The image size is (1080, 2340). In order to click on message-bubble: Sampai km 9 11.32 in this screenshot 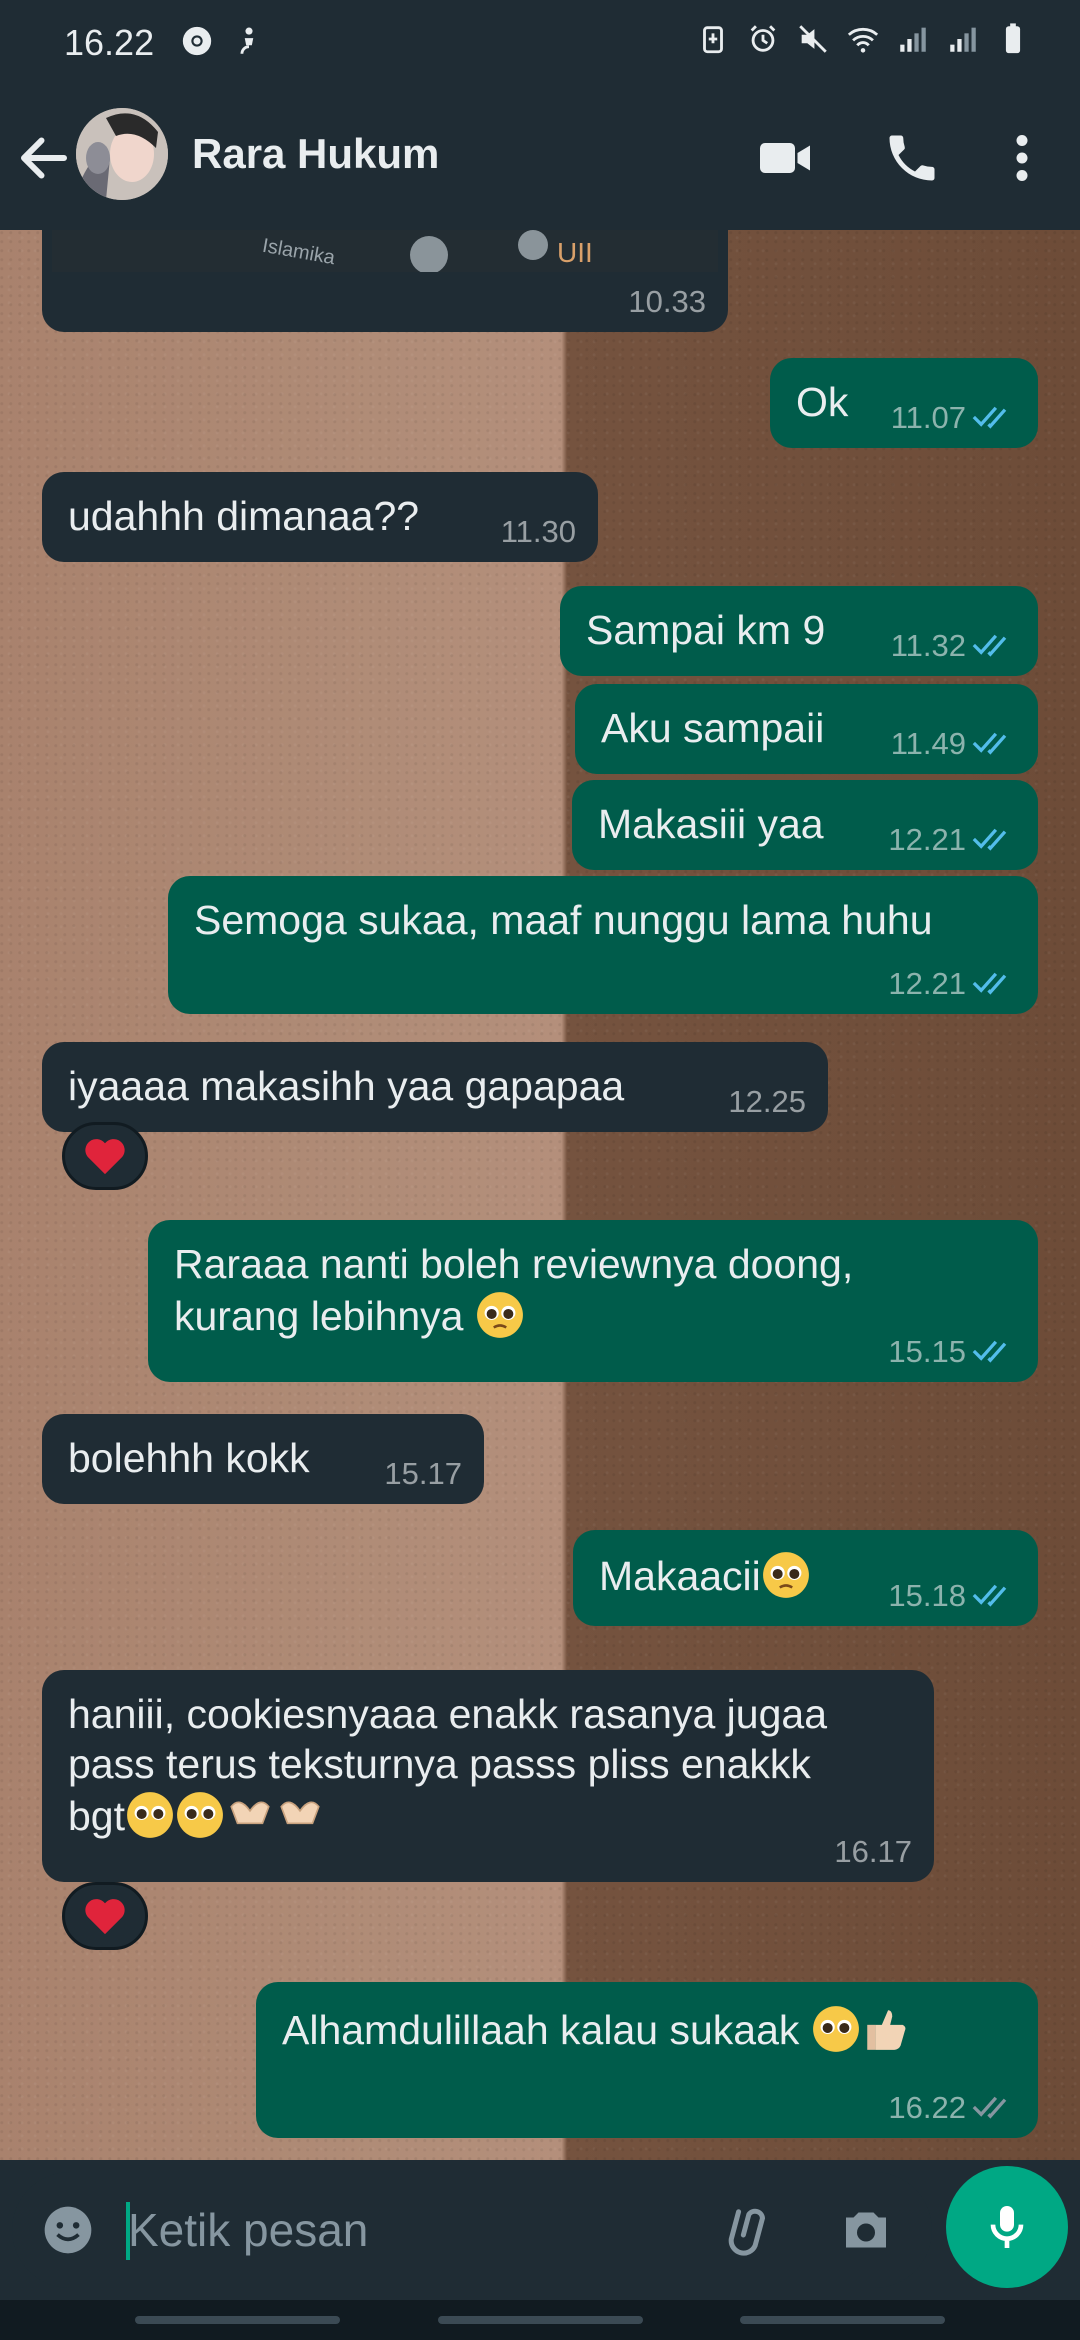, I will do `click(799, 631)`.